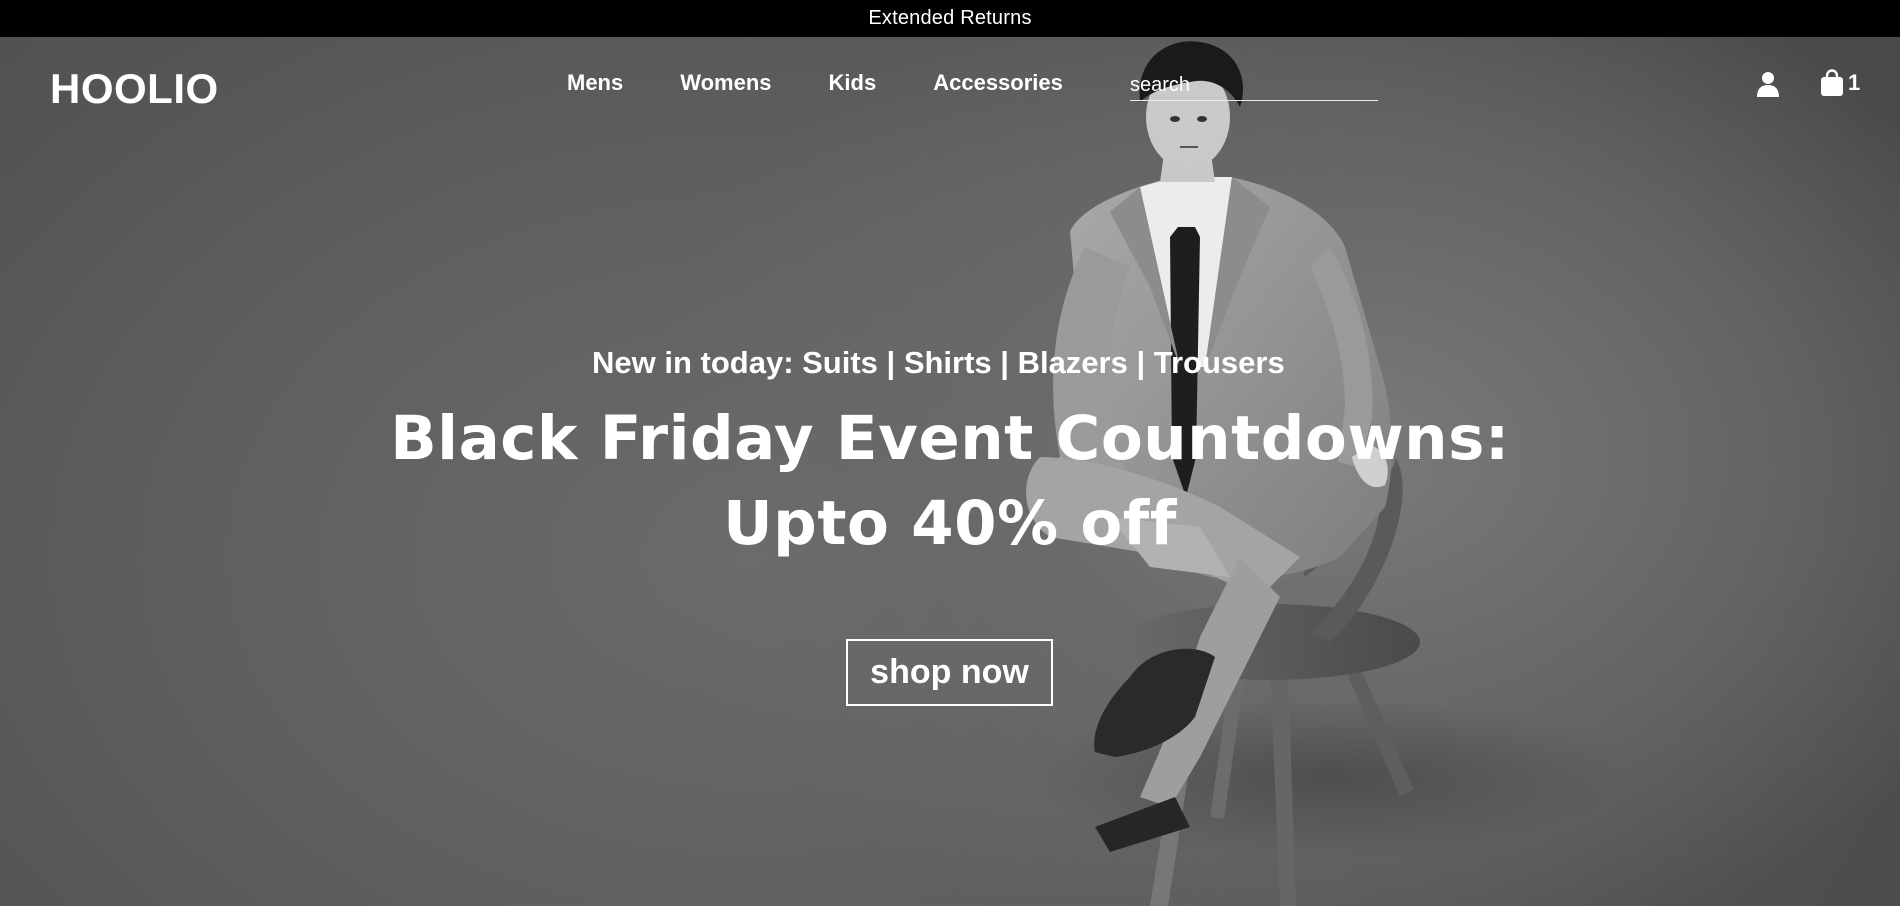 The width and height of the screenshot is (1900, 906). I want to click on cart-button: 1, so click(1840, 83).